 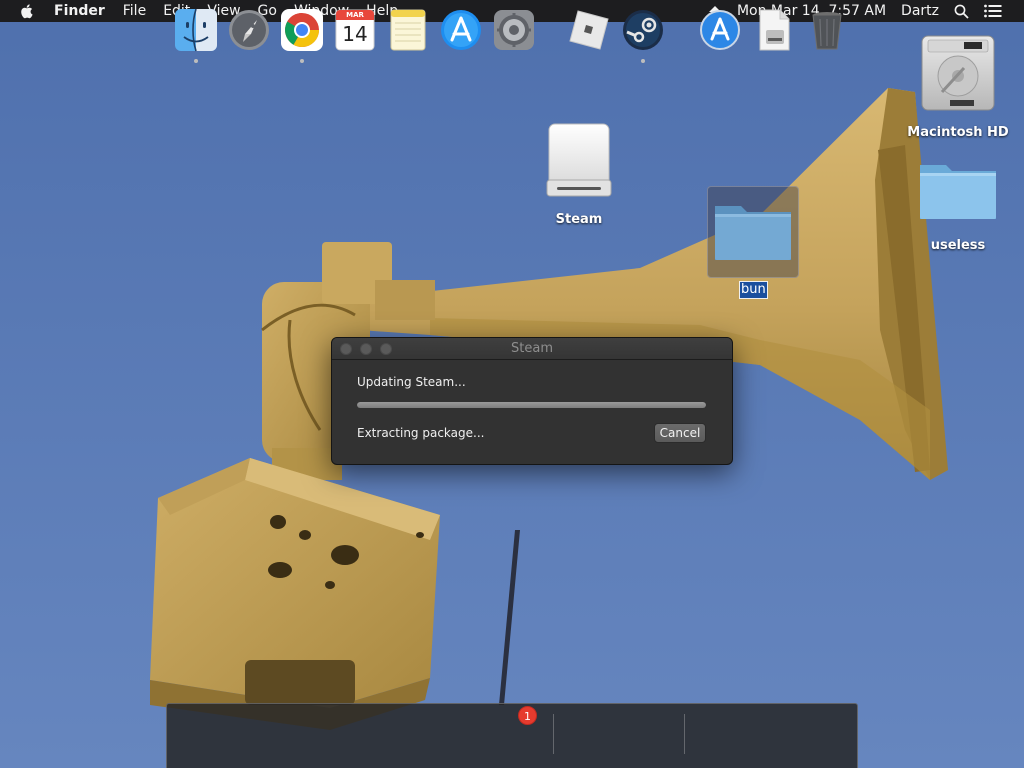 I want to click on update-progress-bar, so click(x=531, y=405).